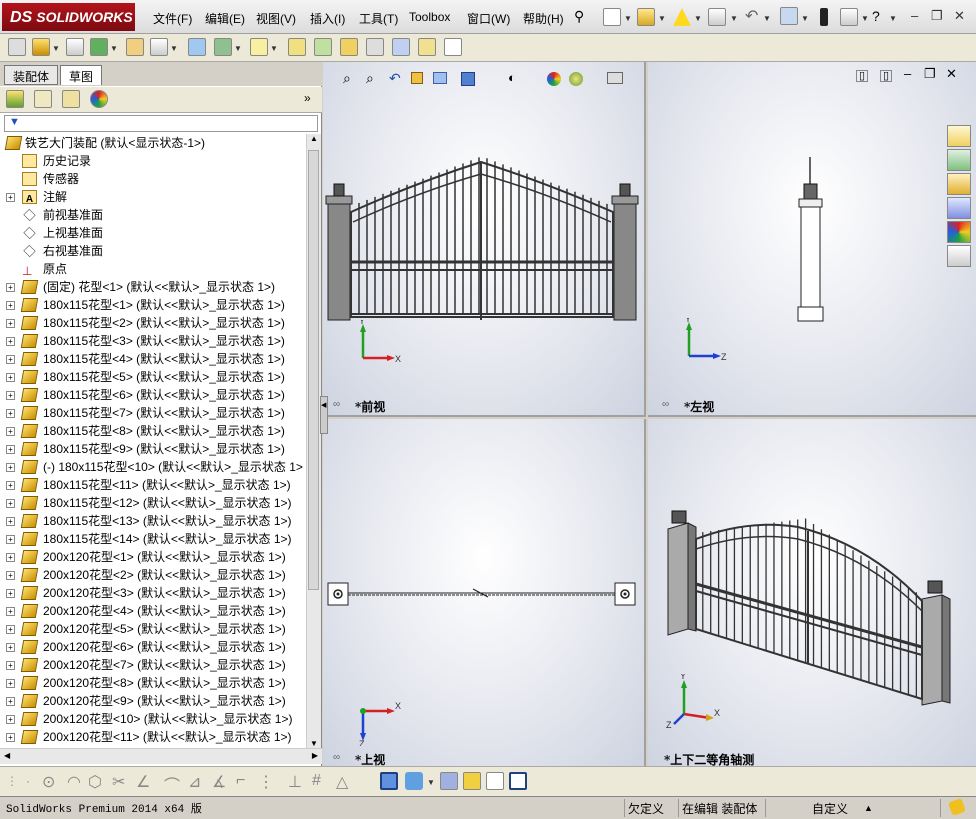 The image size is (976, 819). What do you see at coordinates (314, 743) in the screenshot?
I see `scroll-down-icon: ▼` at bounding box center [314, 743].